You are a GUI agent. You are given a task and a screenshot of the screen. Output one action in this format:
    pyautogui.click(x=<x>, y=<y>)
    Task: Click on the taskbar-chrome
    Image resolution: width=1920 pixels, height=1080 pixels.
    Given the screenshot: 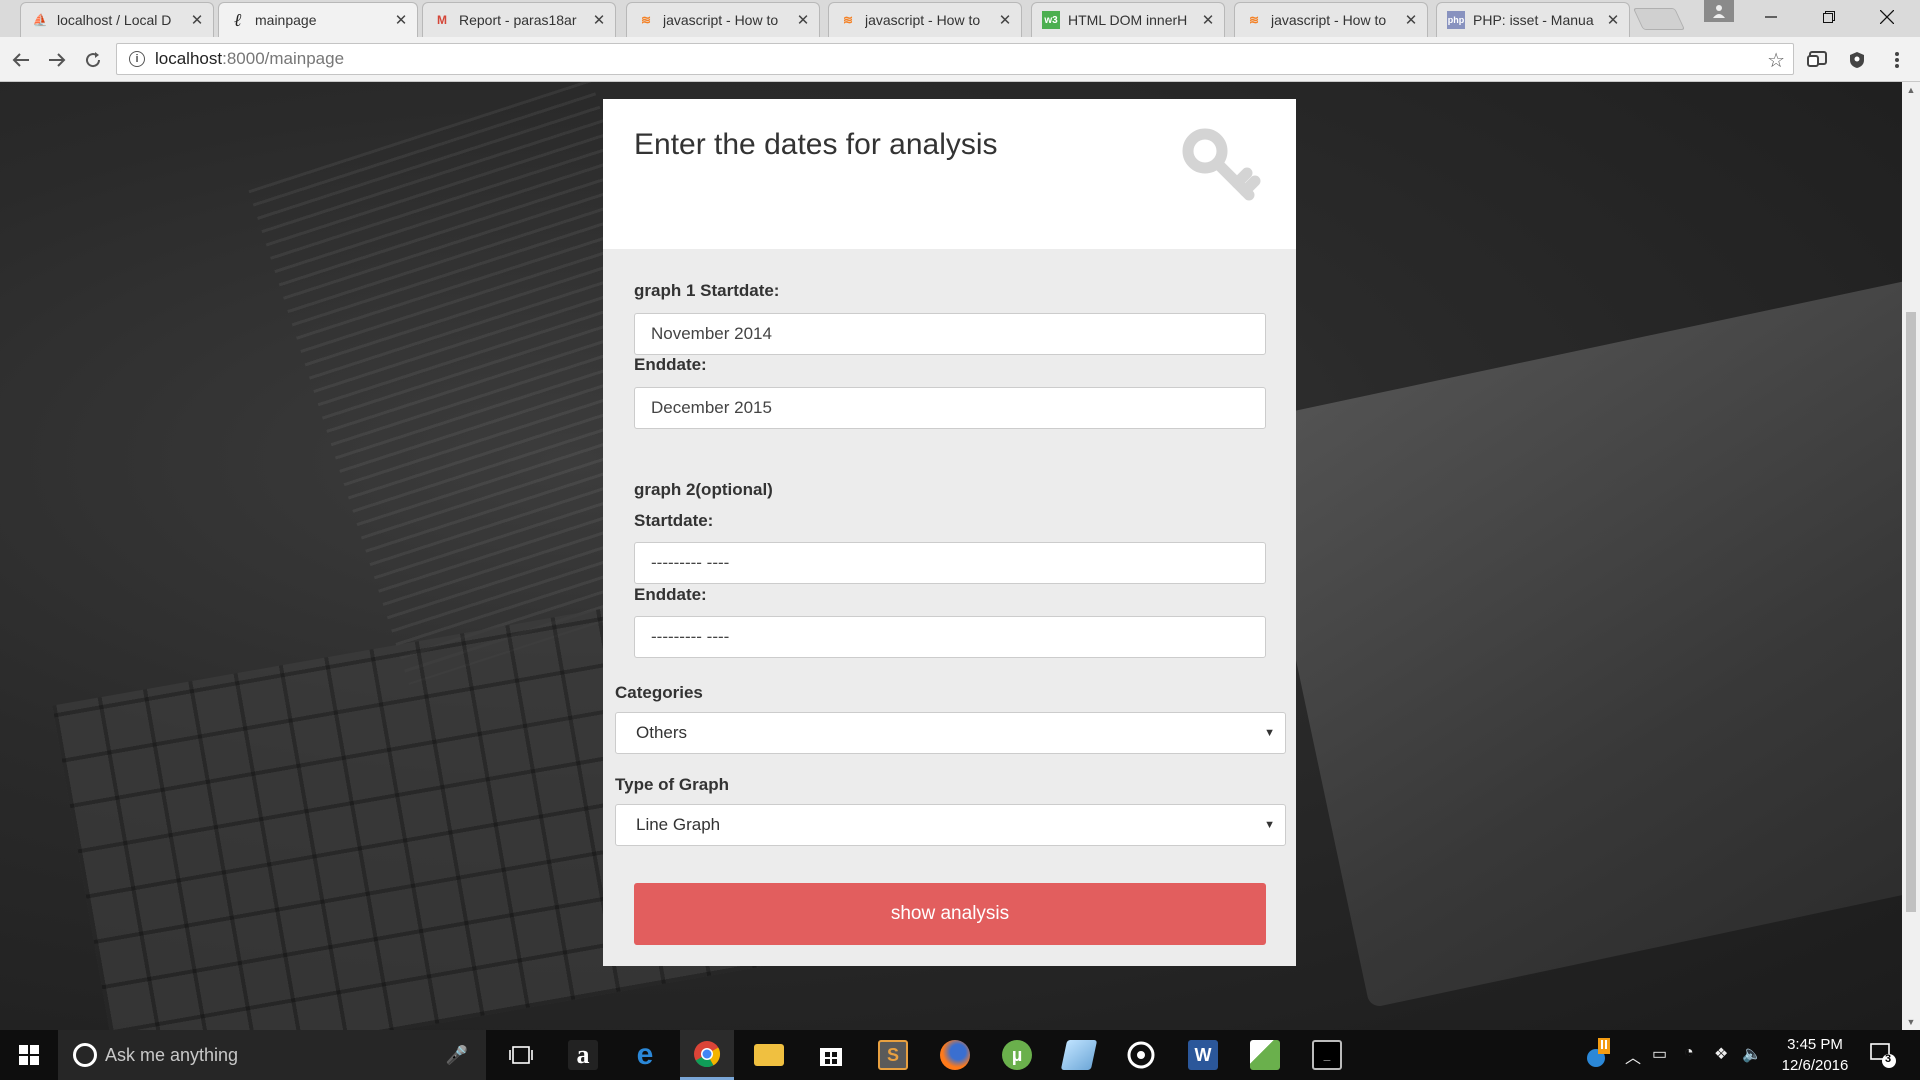 What is the action you would take?
    pyautogui.click(x=707, y=1055)
    